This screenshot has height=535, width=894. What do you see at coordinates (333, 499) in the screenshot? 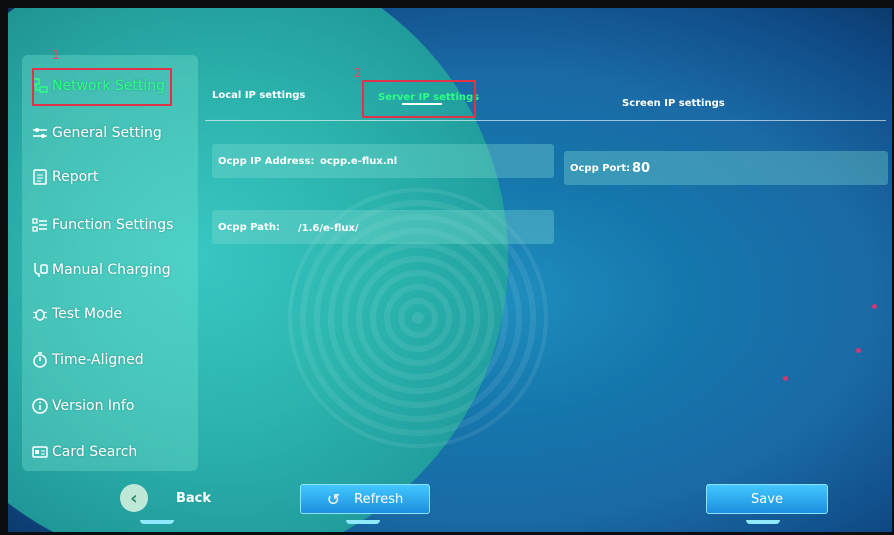
I see `refresh-icon: ↺` at bounding box center [333, 499].